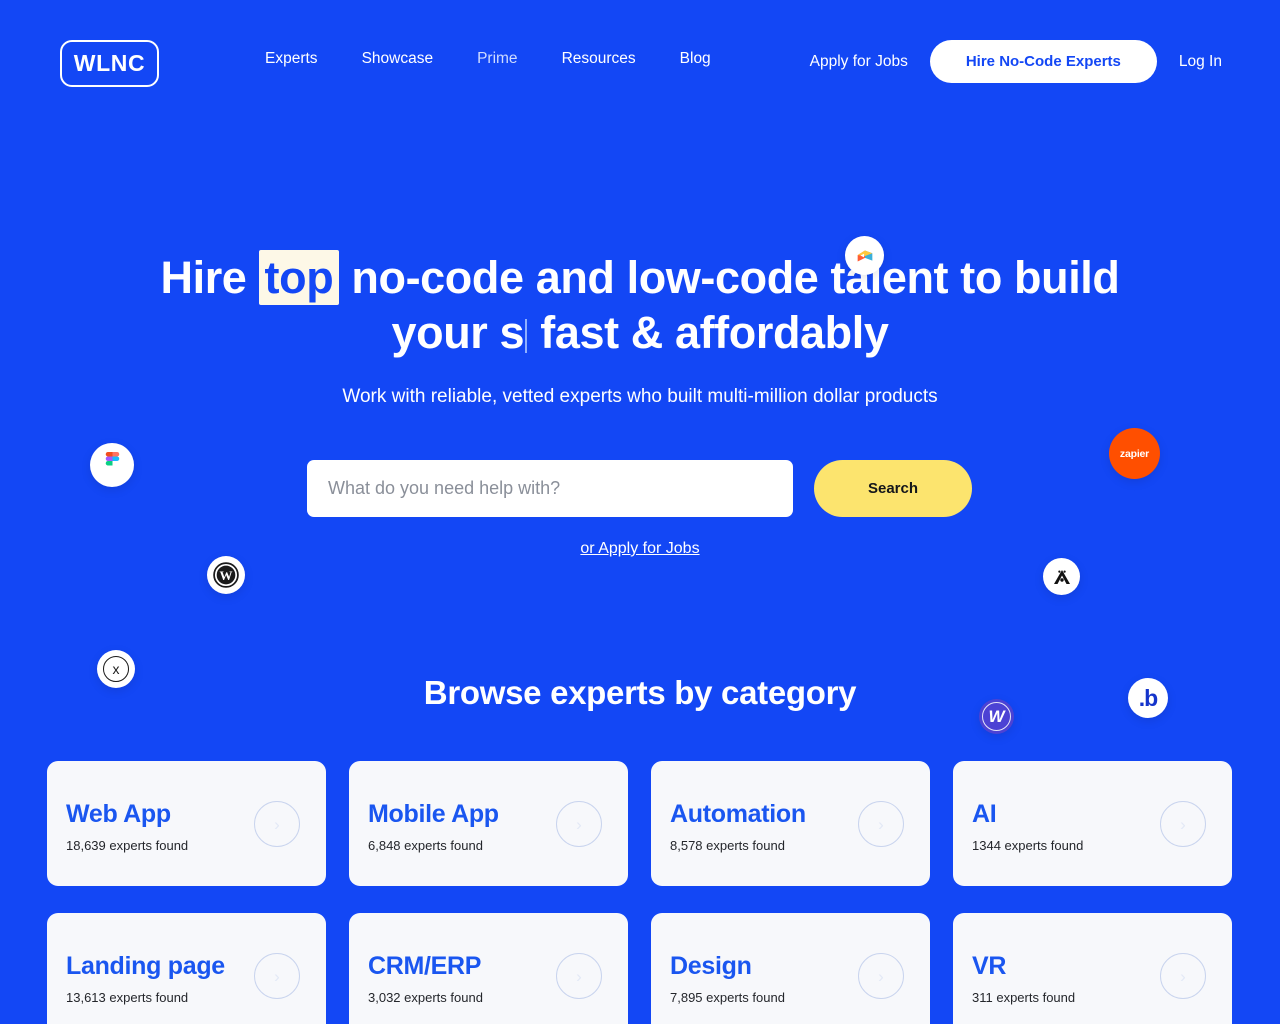 This screenshot has width=1280, height=1024. Describe the element at coordinates (488, 823) in the screenshot. I see `category-card-mobile-app: Mobile App 6,848 experts found ›` at that location.